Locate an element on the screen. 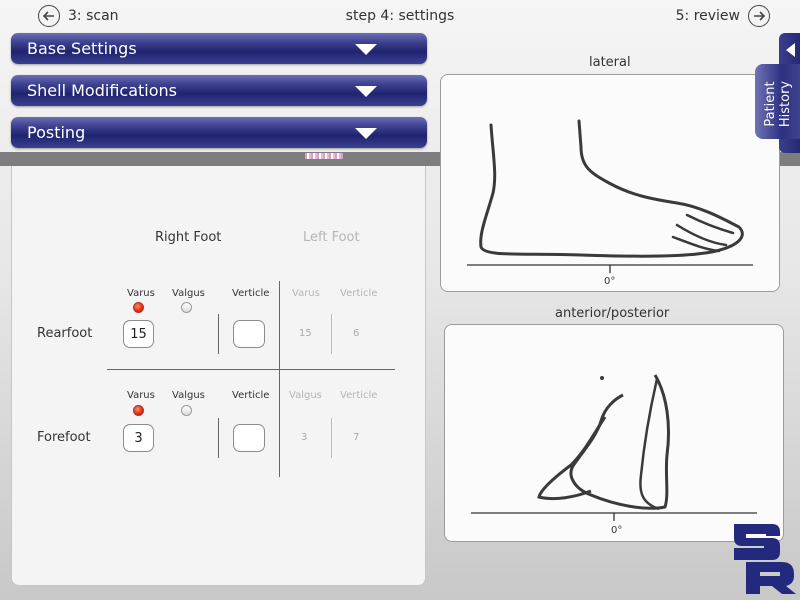  forefoot-left-verticle-value: 7 is located at coordinates (356, 437).